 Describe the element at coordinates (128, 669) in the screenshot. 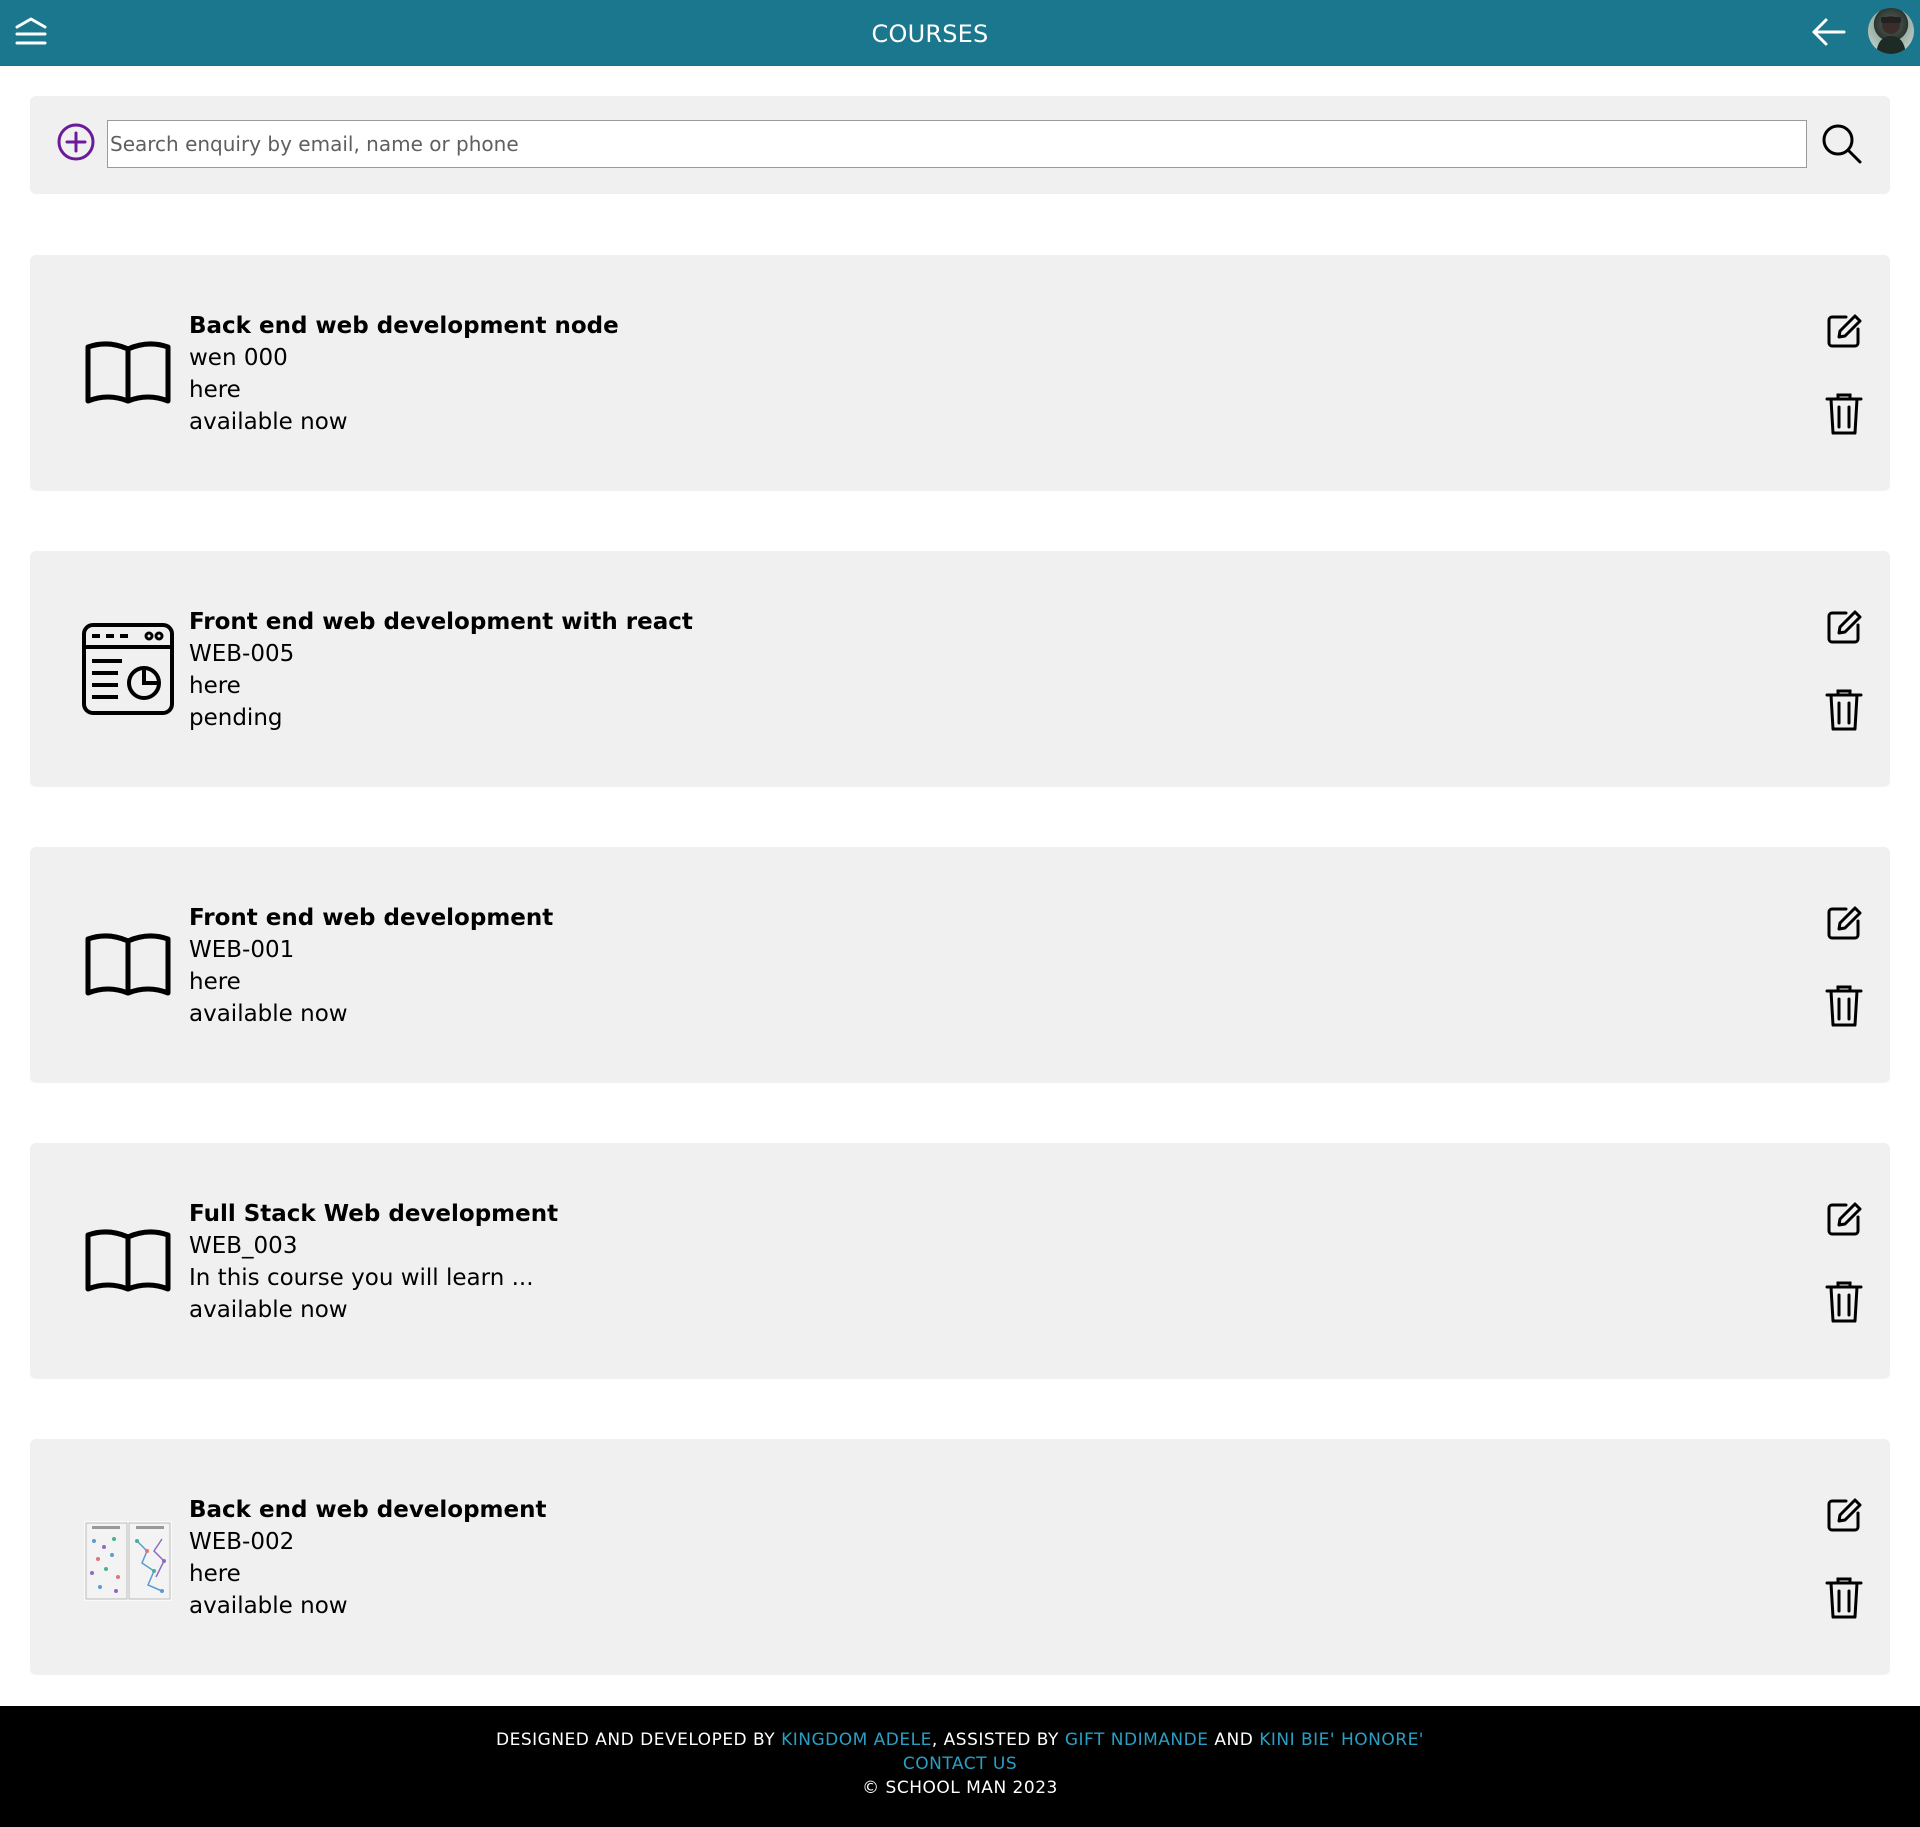

I see `web-dashboard-icon` at that location.